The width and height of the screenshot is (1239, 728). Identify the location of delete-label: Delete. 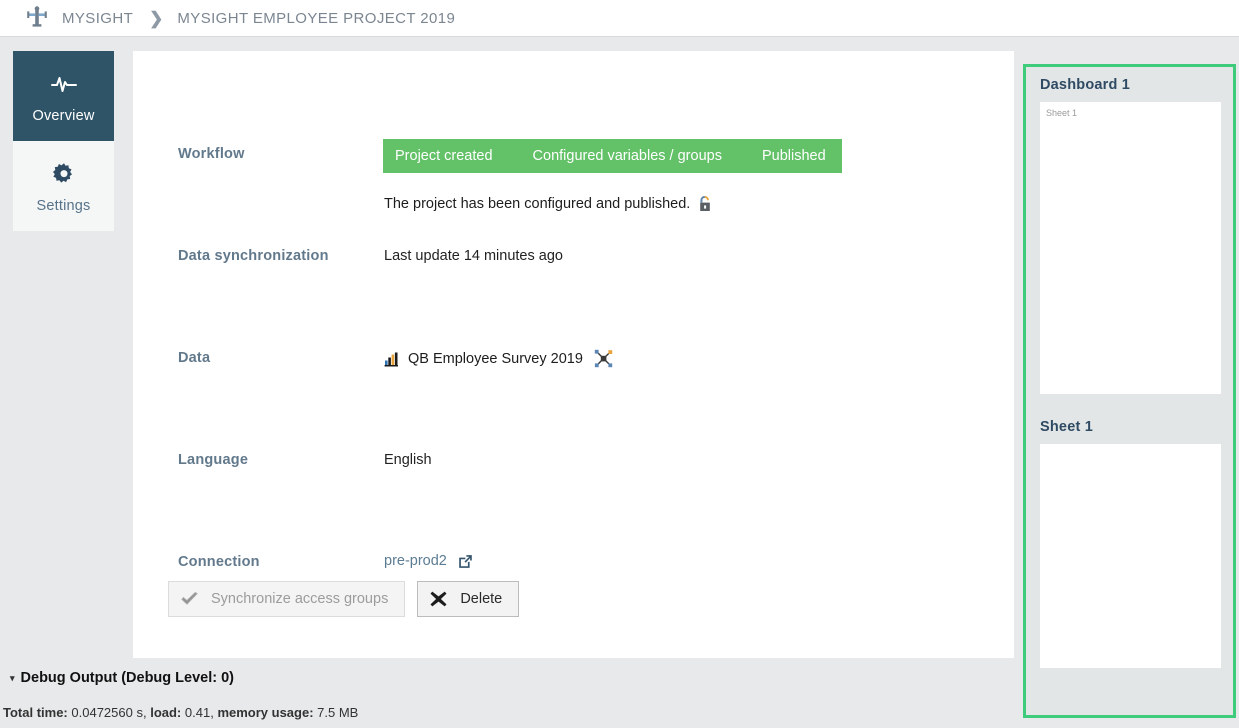
(481, 599).